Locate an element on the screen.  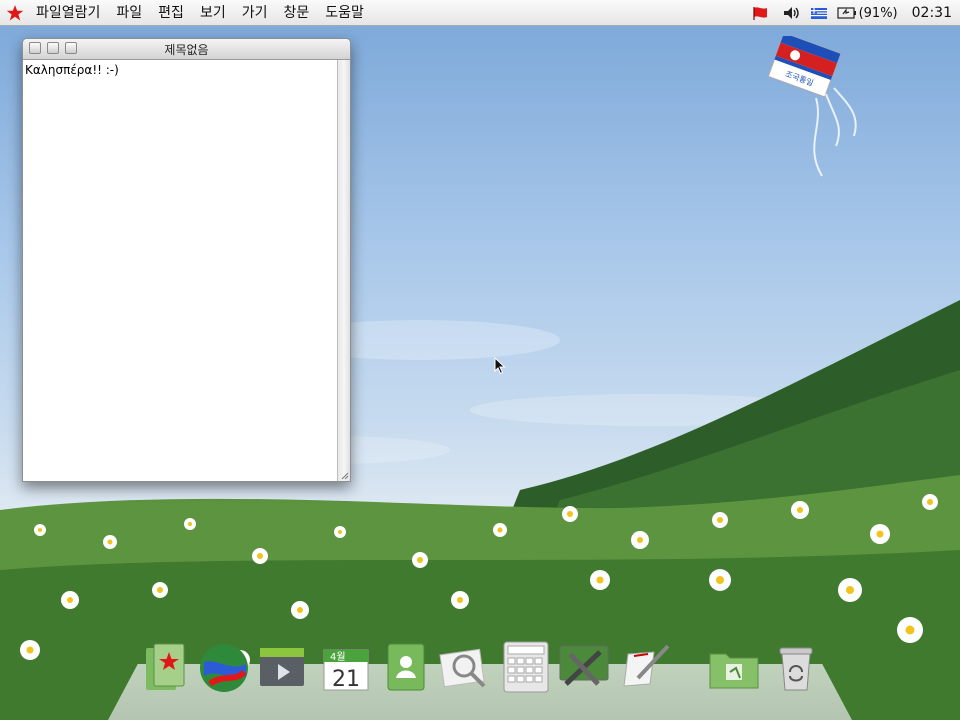
calculator-icon is located at coordinates (526, 667).